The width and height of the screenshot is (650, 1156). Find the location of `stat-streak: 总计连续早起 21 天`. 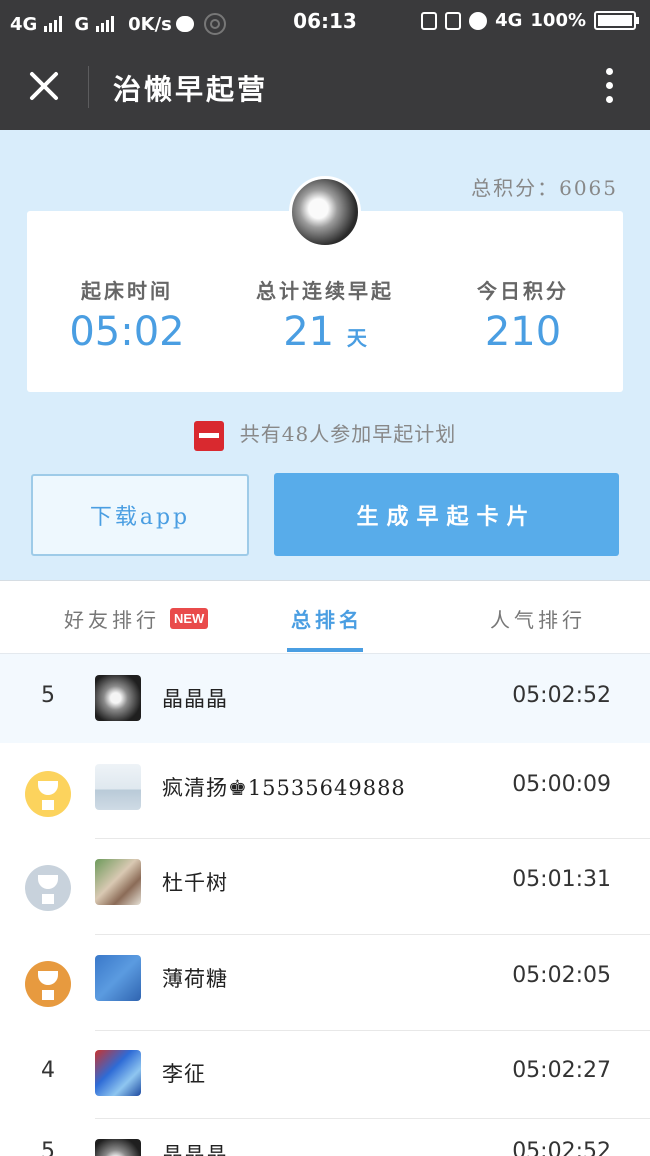

stat-streak: 总计连续早起 21 天 is located at coordinates (325, 313).